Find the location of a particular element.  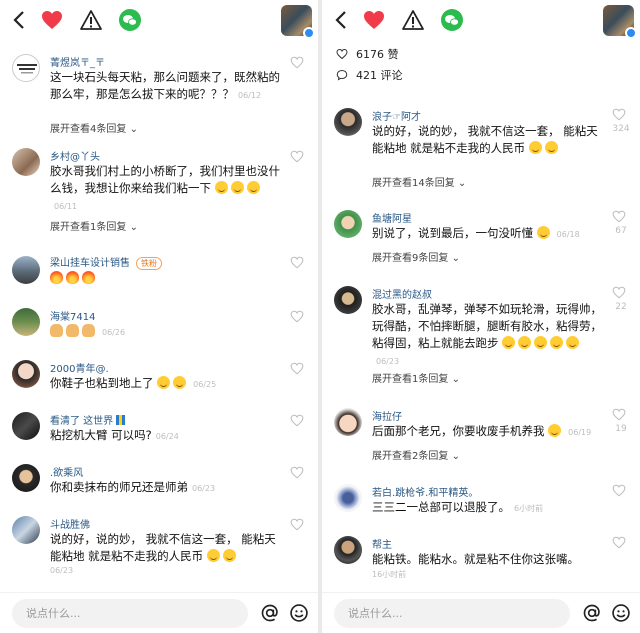

comment-date: 06/19 is located at coordinates (580, 432).